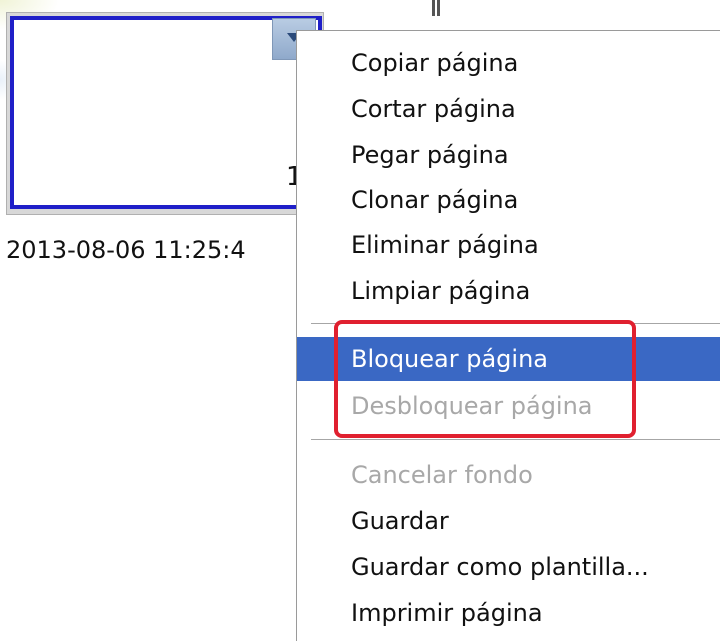 The height and width of the screenshot is (641, 720). I want to click on menu-separator, so click(515, 440).